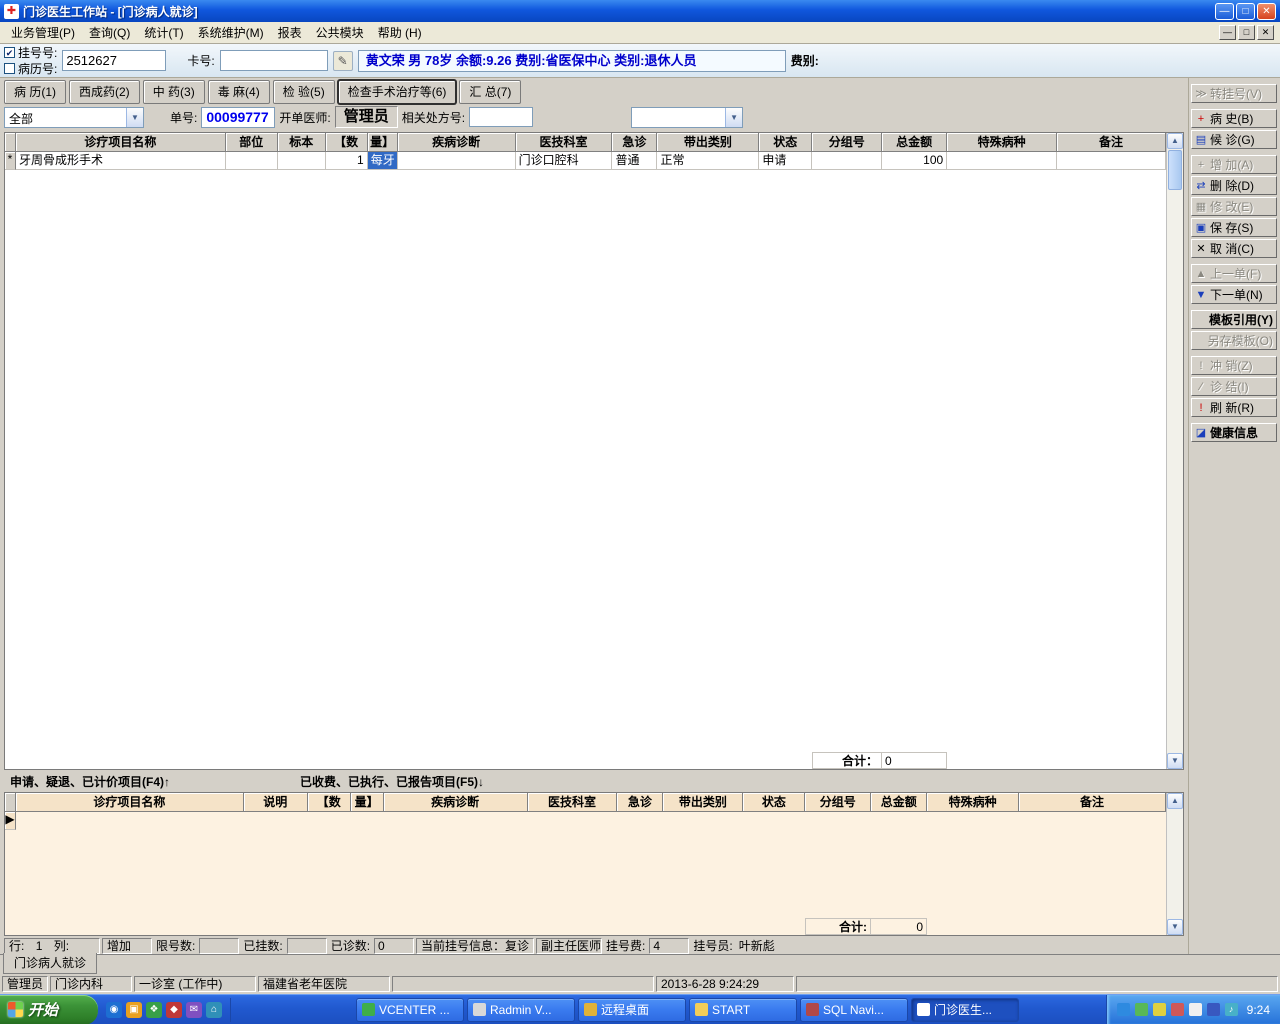 The height and width of the screenshot is (1024, 1280). Describe the element at coordinates (346, 161) in the screenshot. I see `cell-qty: 1` at that location.